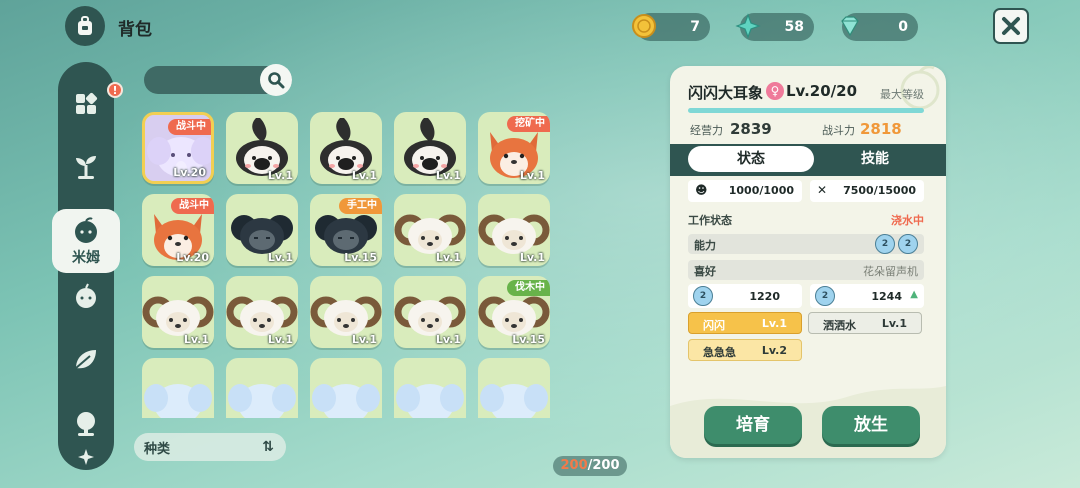  I want to click on release-button: 放生, so click(871, 425).